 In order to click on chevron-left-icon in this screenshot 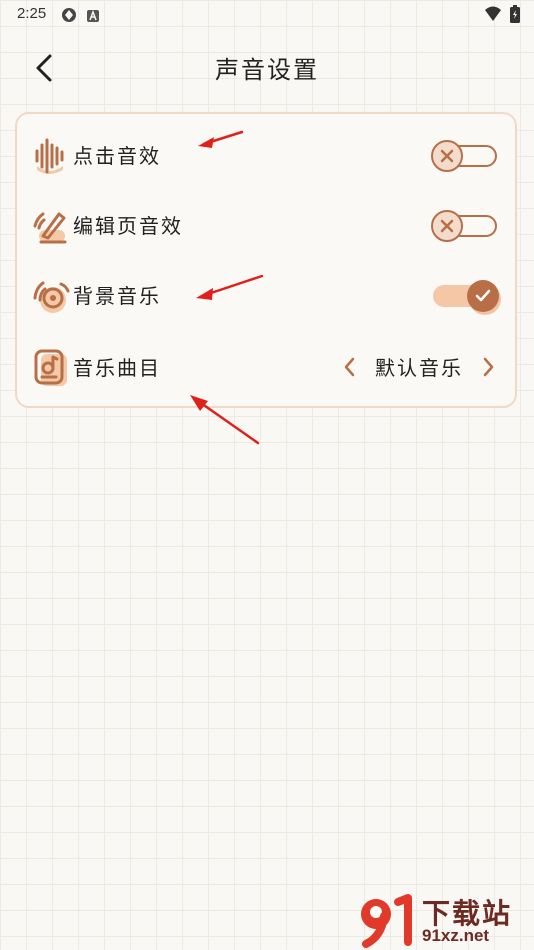, I will do `click(349, 366)`.